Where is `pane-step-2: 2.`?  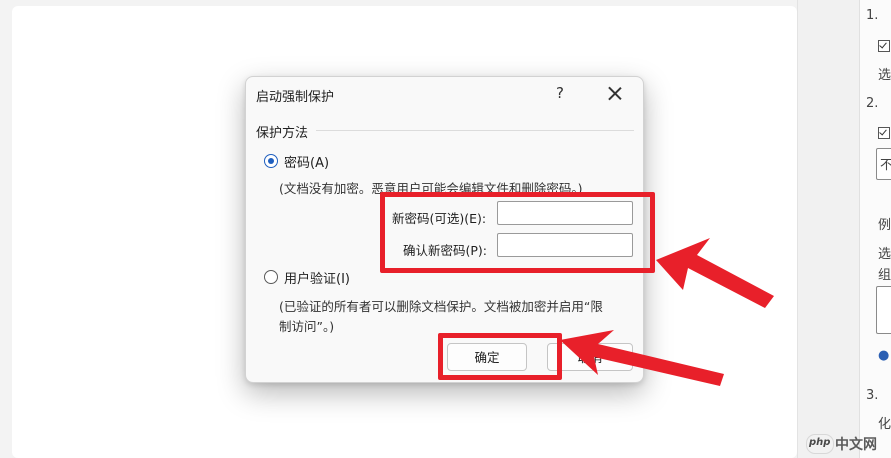 pane-step-2: 2. is located at coordinates (872, 103).